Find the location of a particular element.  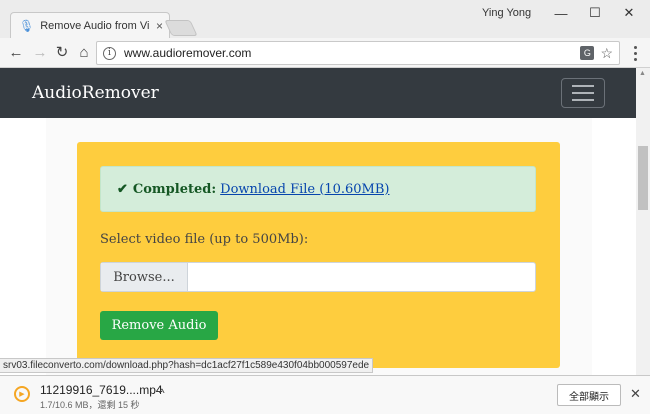

show-all-button: 全部顯示 is located at coordinates (589, 395).